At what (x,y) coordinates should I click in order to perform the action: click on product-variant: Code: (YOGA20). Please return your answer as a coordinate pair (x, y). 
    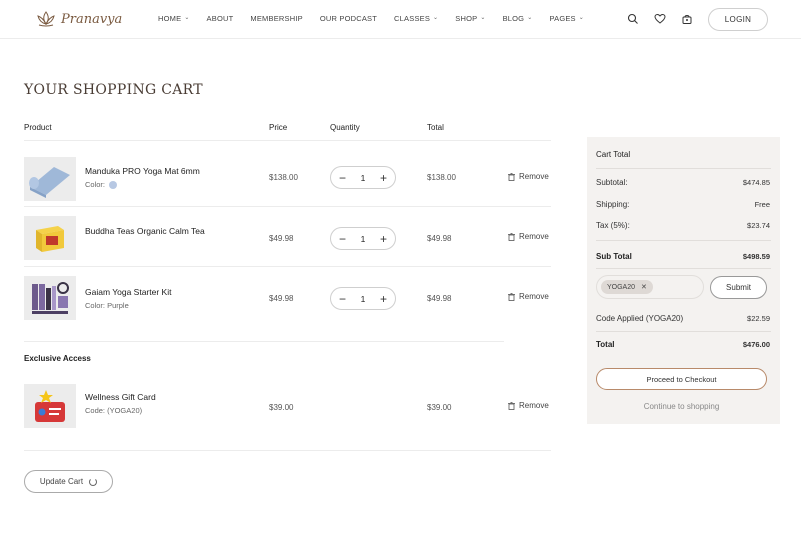
    Looking at the image, I should click on (113, 410).